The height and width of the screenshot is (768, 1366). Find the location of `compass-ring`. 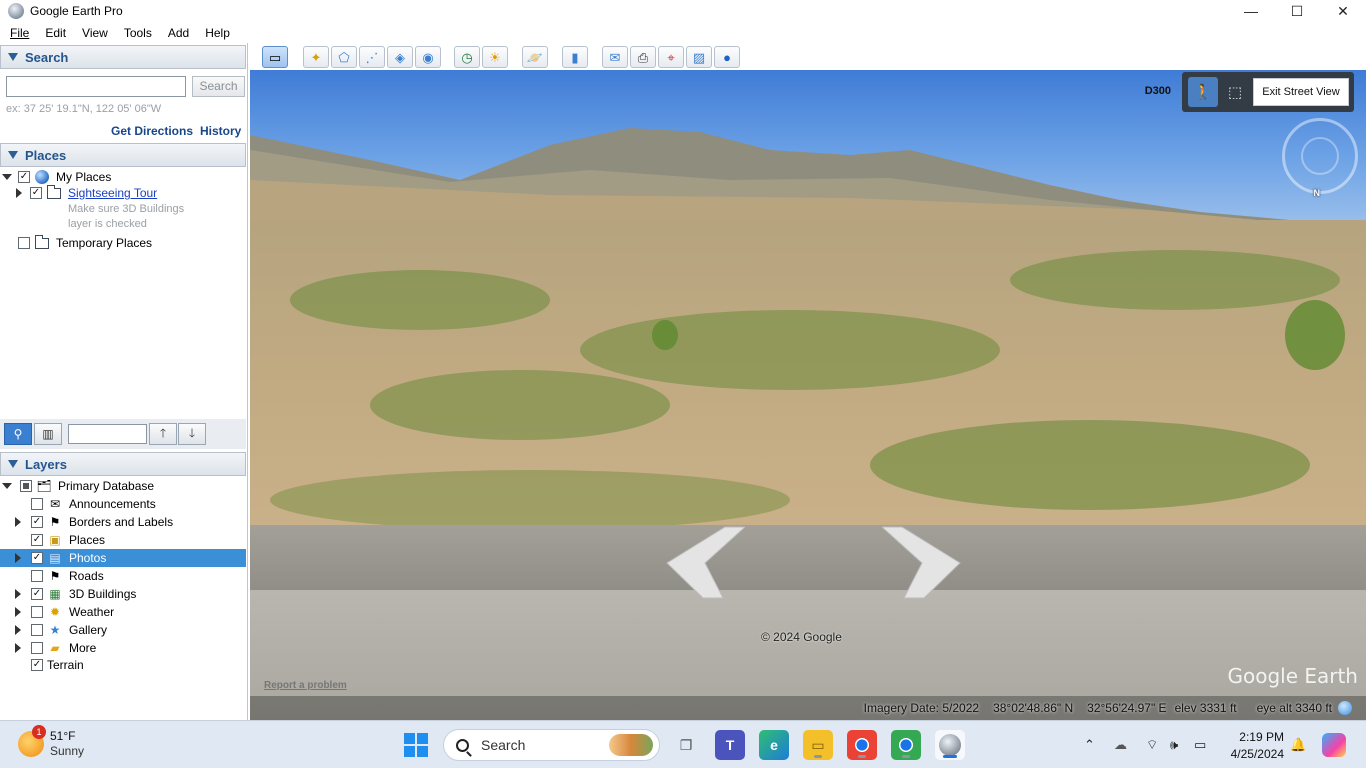

compass-ring is located at coordinates (1320, 156).